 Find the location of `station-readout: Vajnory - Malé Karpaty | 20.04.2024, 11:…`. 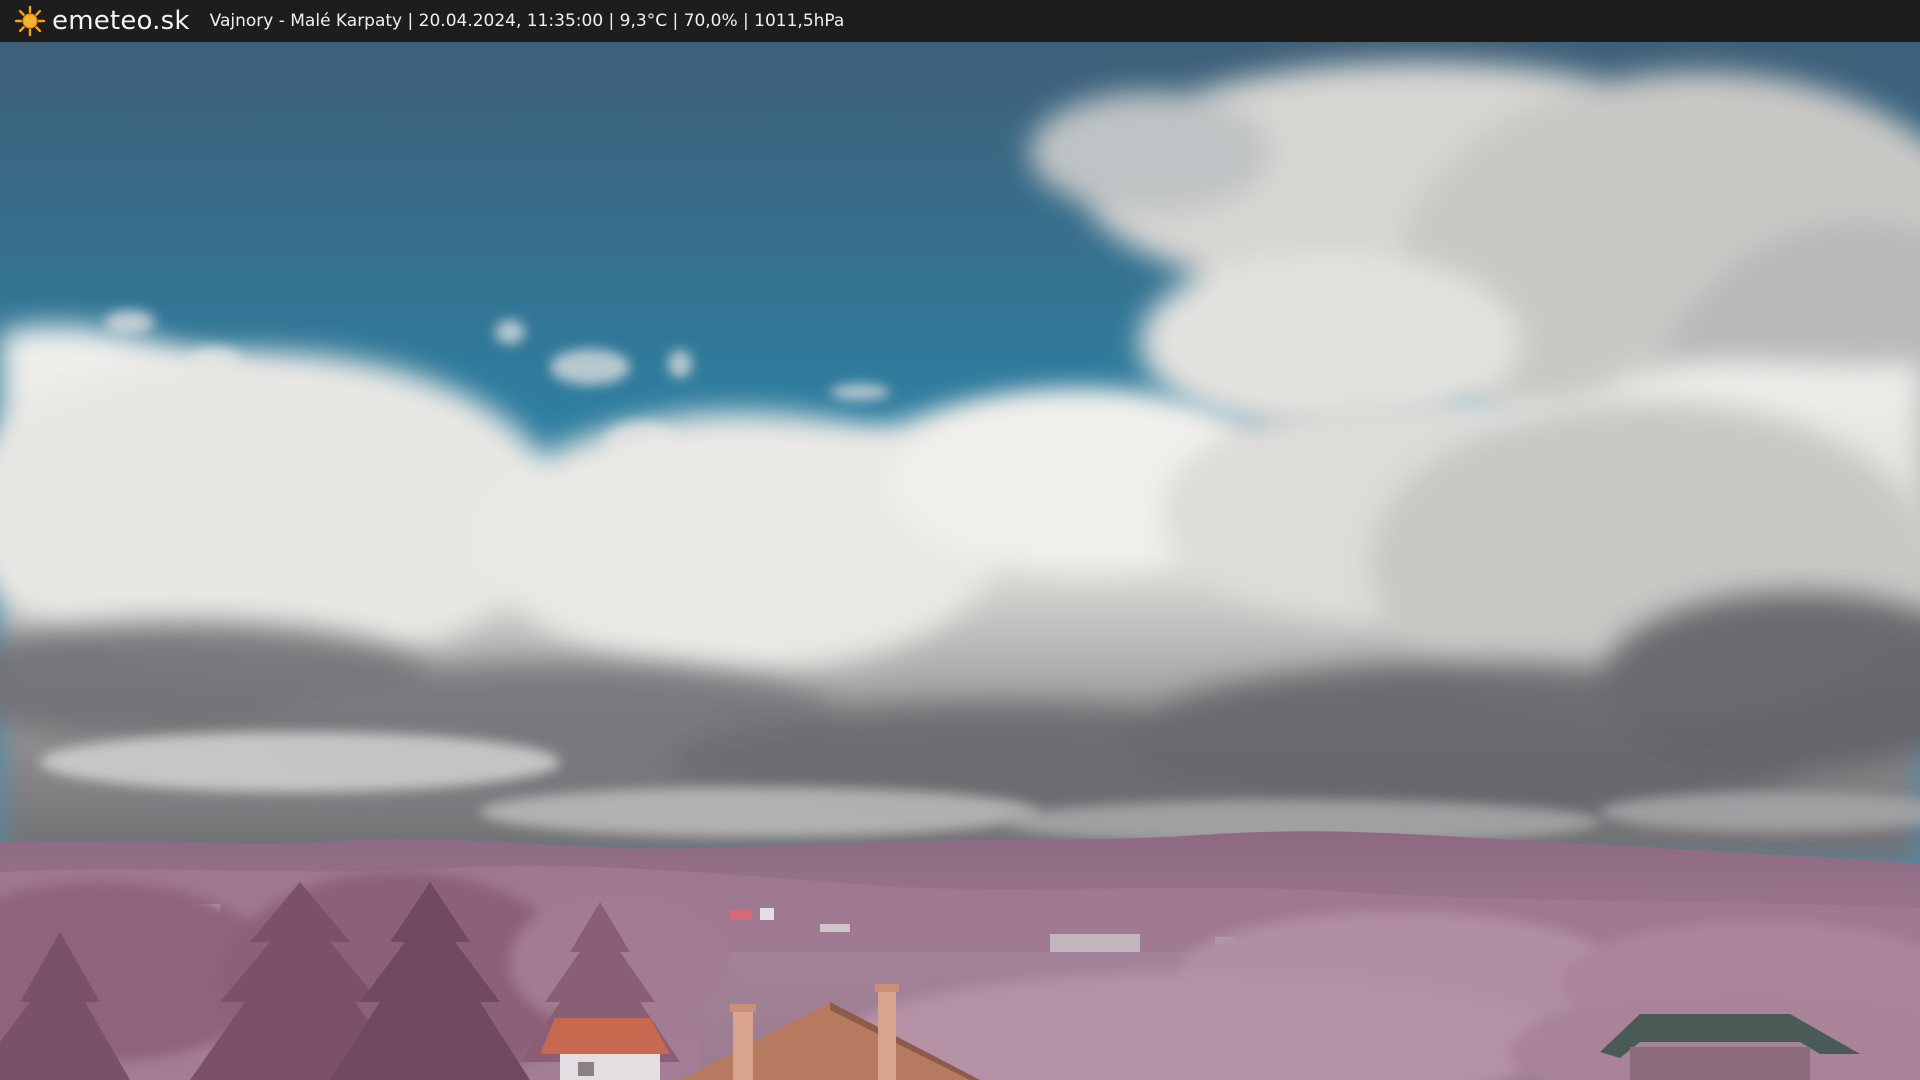

station-readout: Vajnory - Malé Karpaty | 20.04.2024, 11:… is located at coordinates (527, 21).